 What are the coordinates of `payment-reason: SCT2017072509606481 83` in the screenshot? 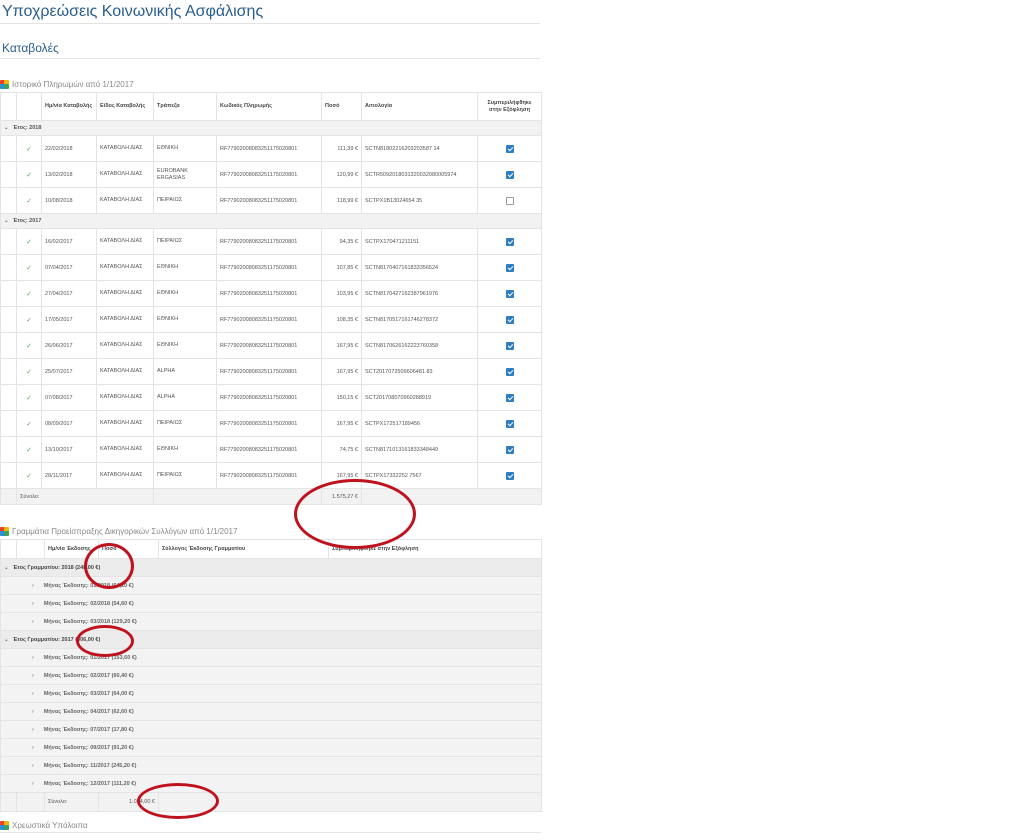 It's located at (419, 371).